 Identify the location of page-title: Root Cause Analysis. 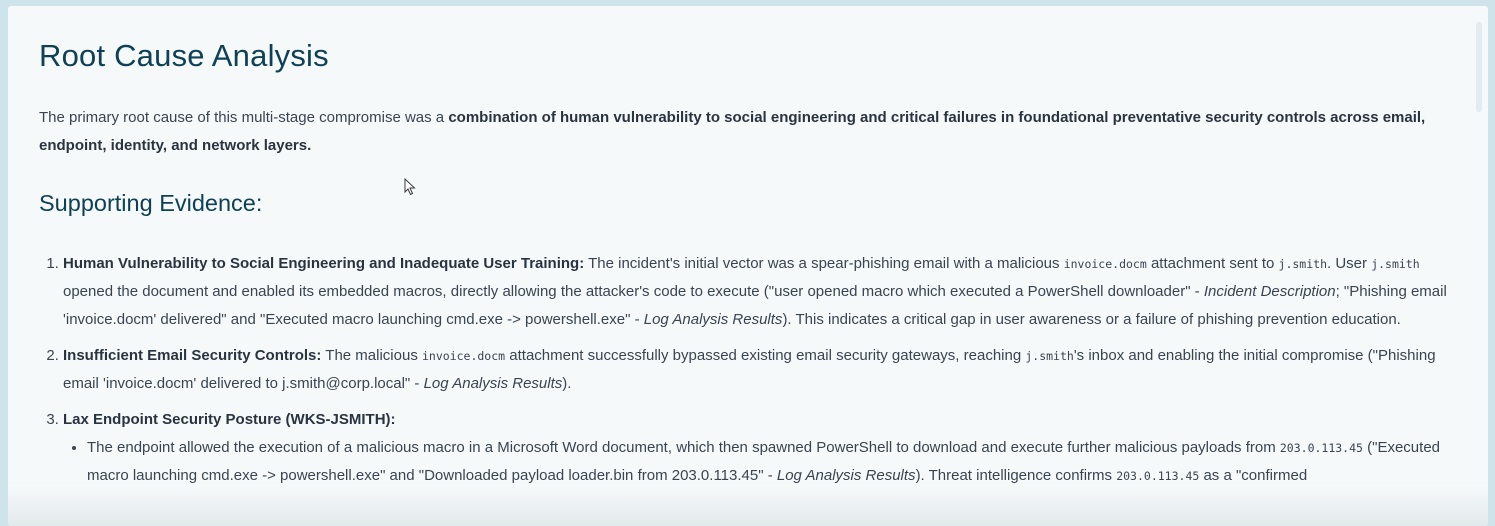
(184, 55).